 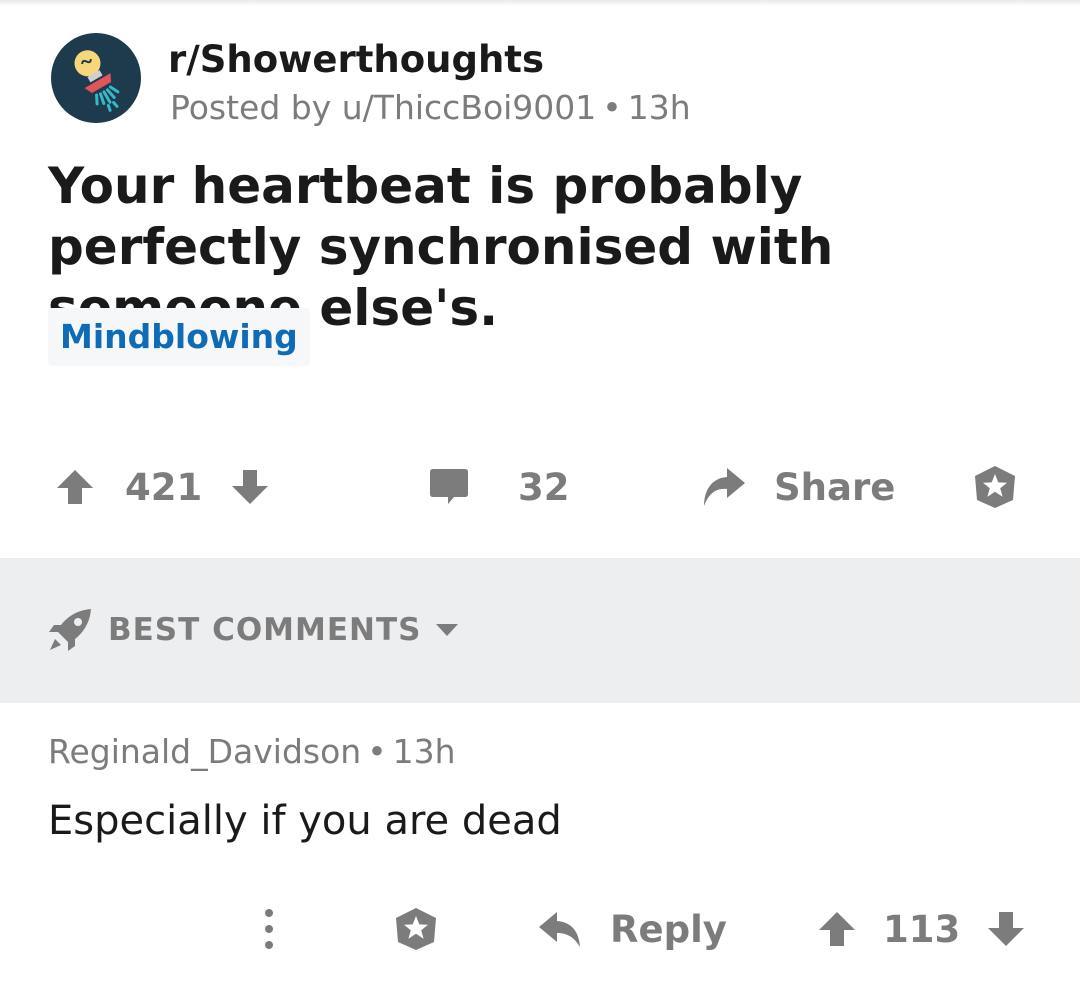 What do you see at coordinates (447, 630) in the screenshot?
I see `chevron-down-icon` at bounding box center [447, 630].